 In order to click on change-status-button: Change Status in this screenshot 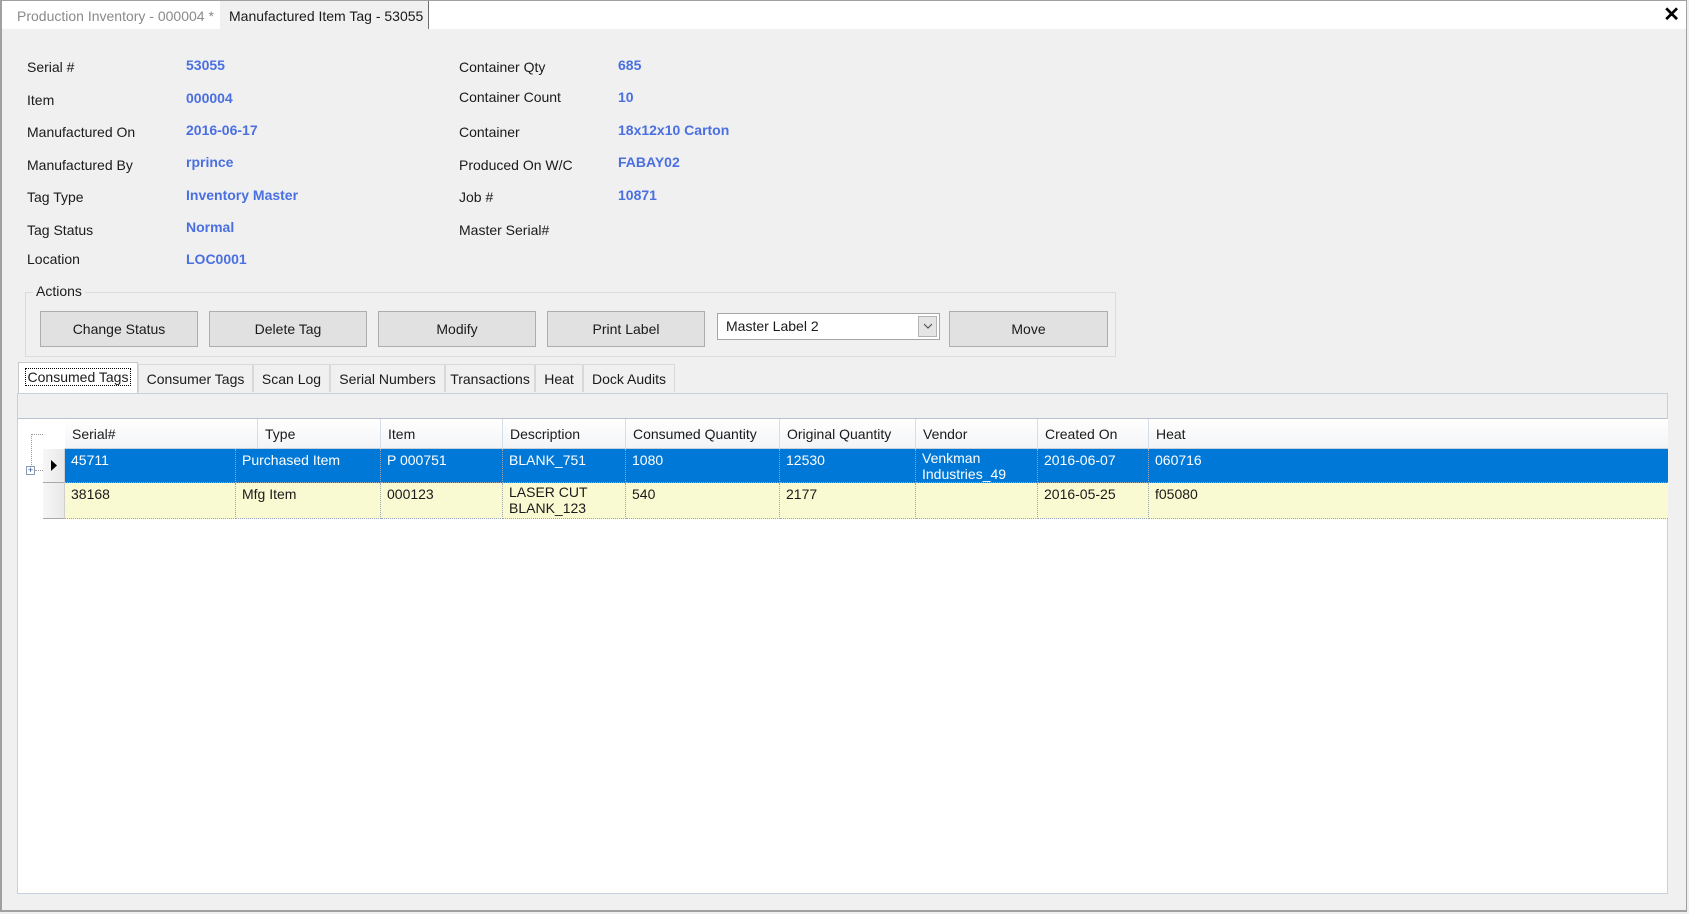, I will do `click(119, 329)`.